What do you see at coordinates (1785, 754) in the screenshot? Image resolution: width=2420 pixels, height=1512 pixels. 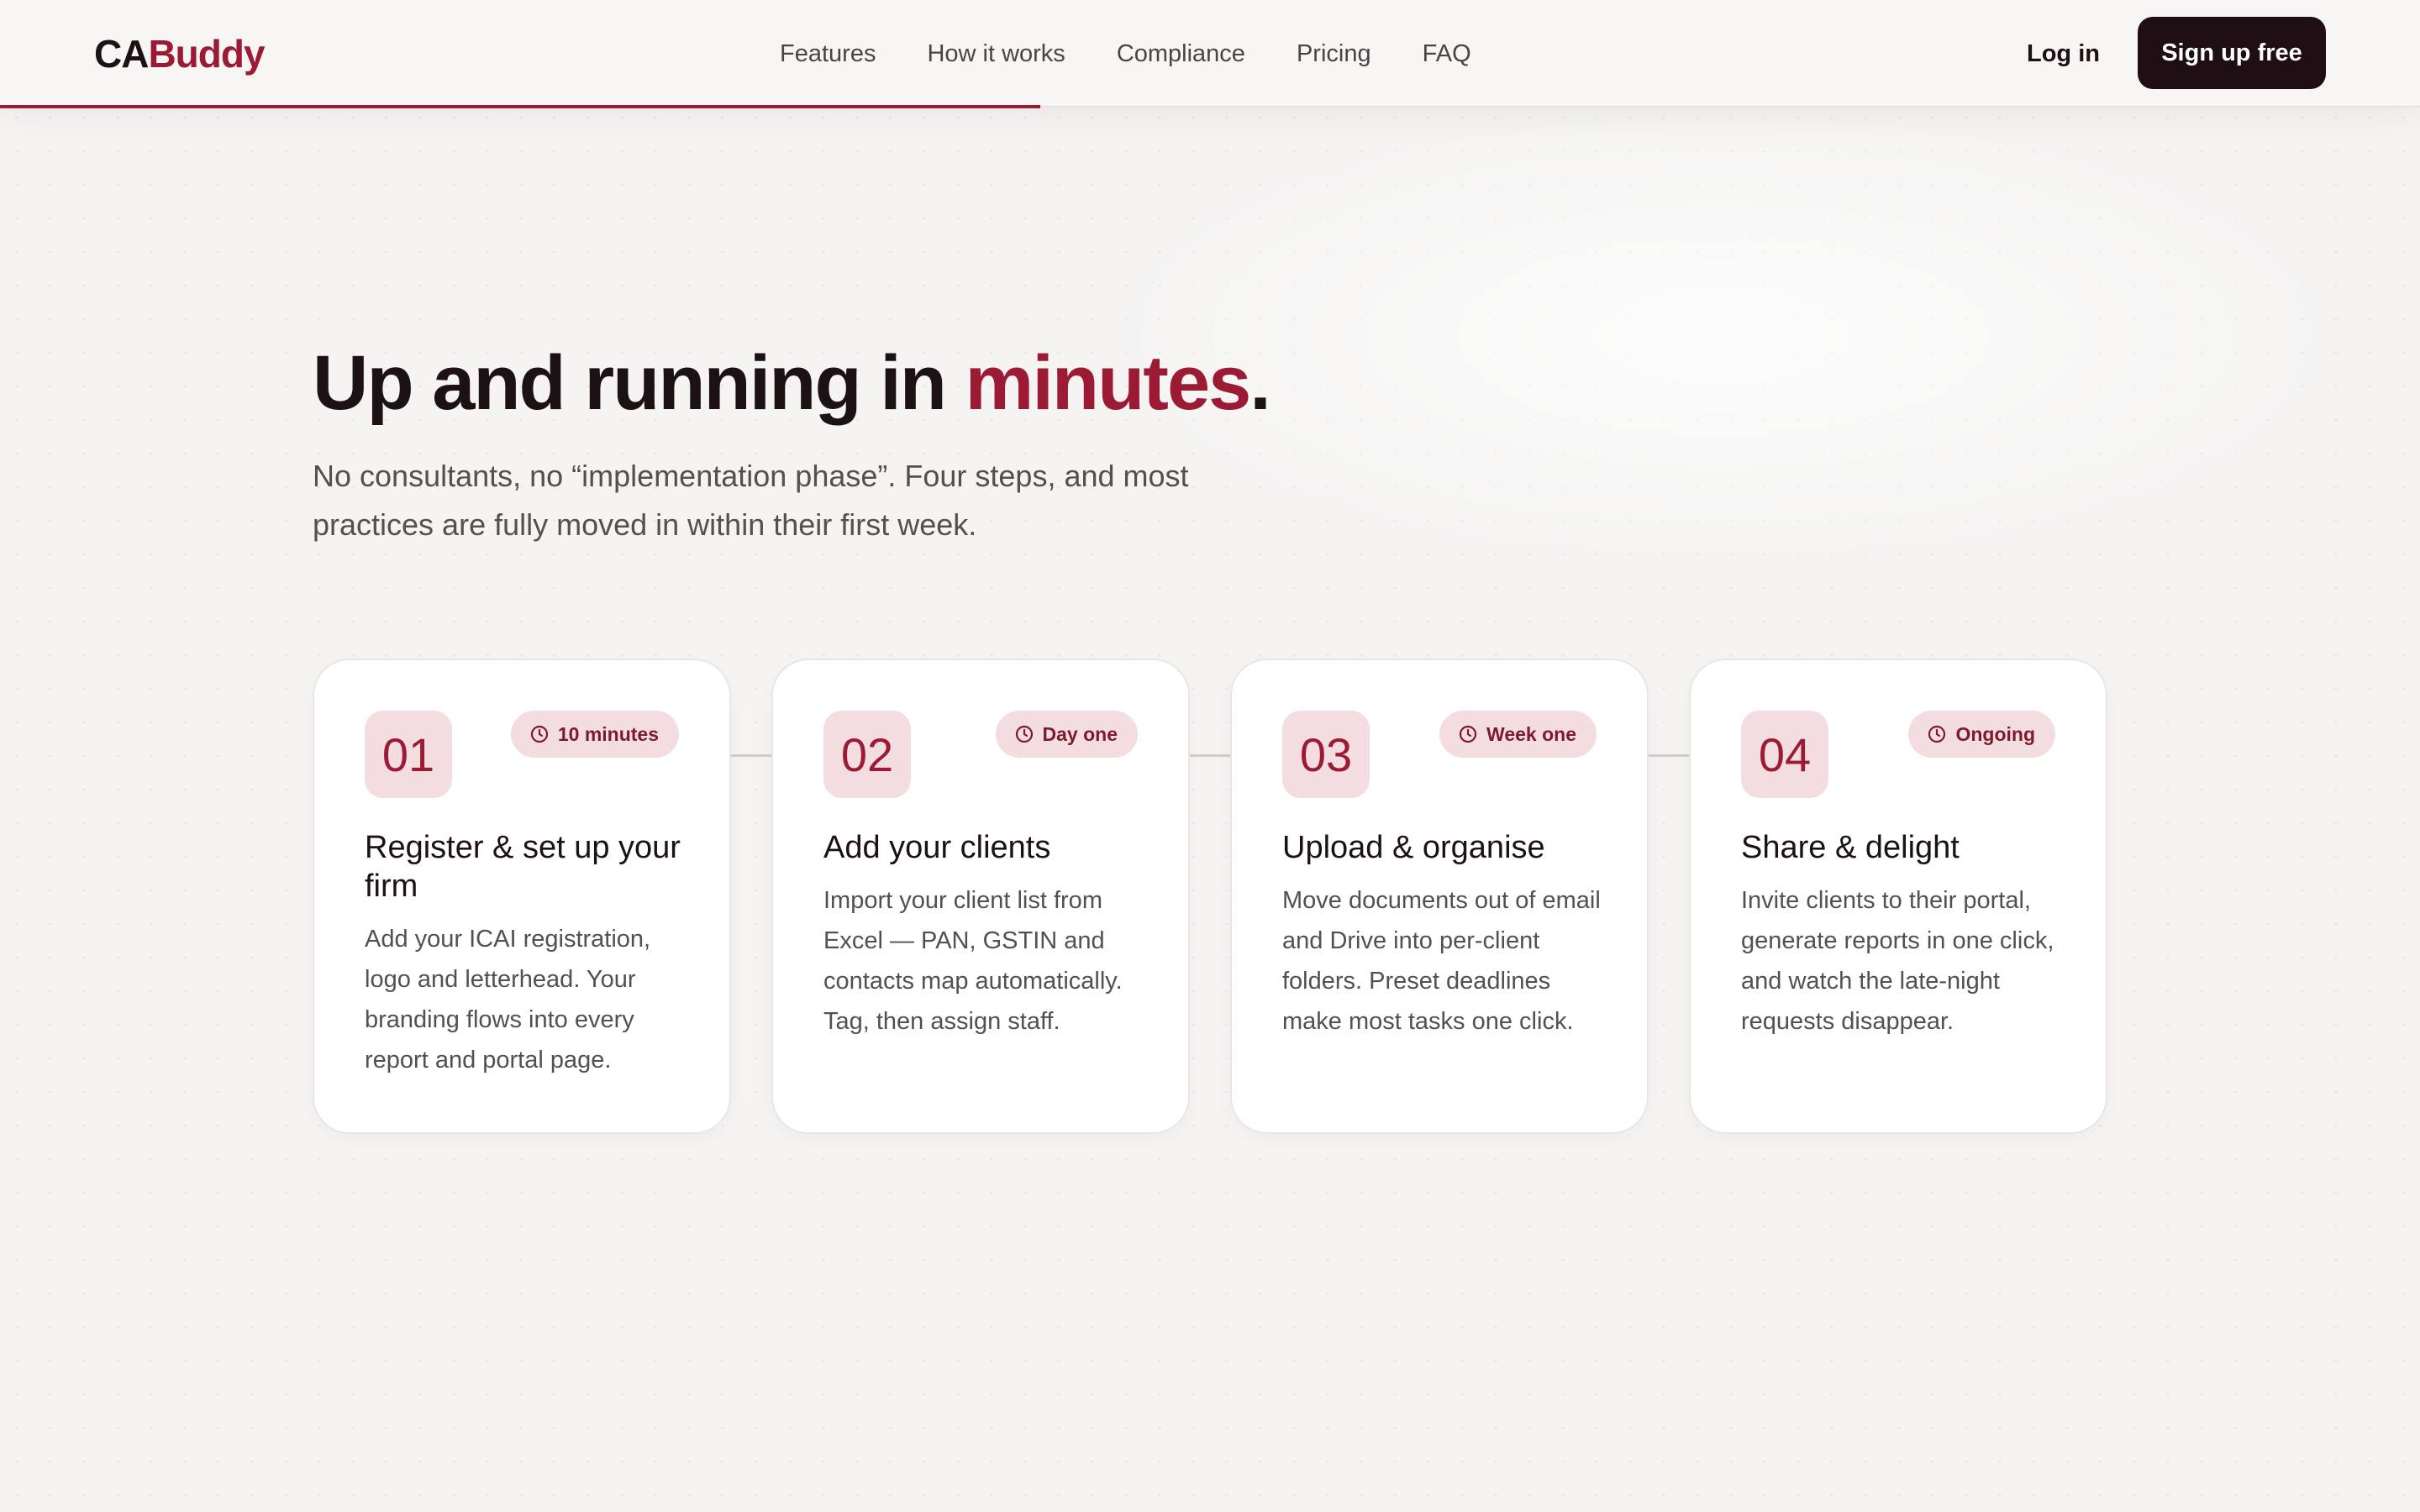 I see `step-number: 04` at bounding box center [1785, 754].